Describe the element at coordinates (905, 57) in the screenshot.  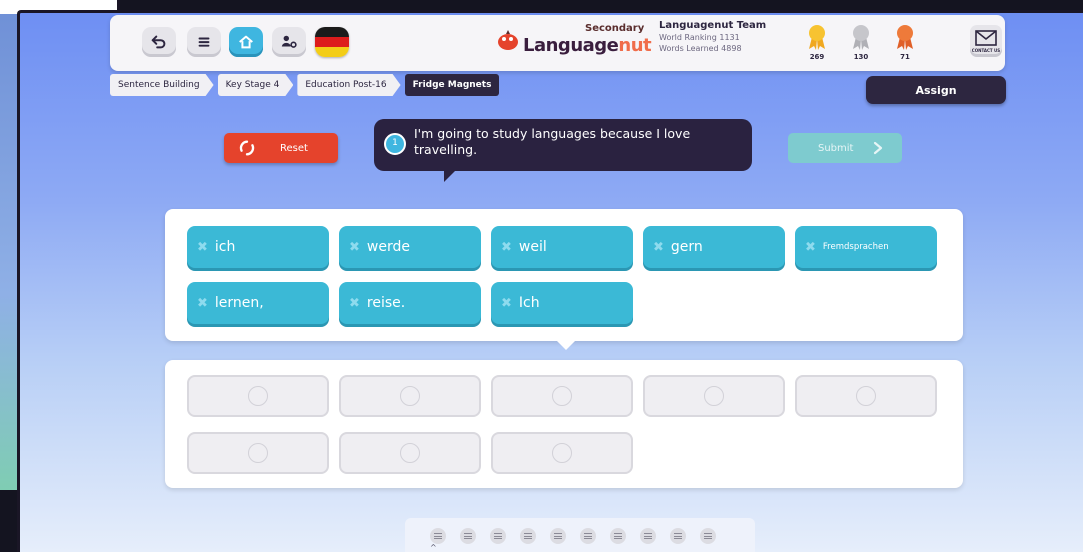
I see `bronze-medal-count: 71` at that location.